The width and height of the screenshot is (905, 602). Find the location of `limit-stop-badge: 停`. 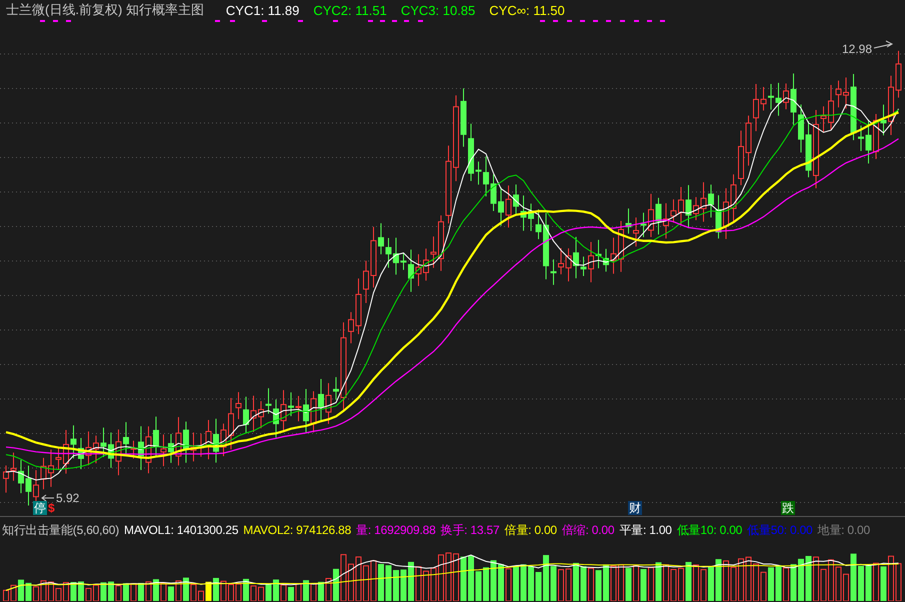

limit-stop-badge: 停 is located at coordinates (40, 508).